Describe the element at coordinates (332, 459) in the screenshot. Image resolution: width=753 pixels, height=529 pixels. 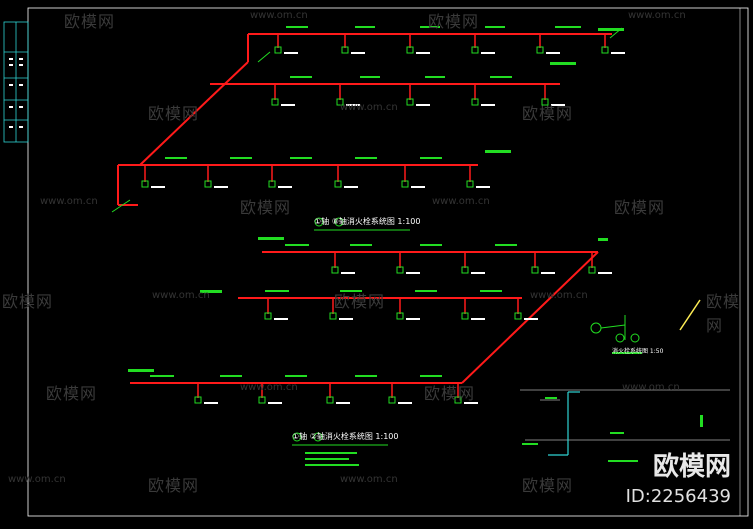
I see `notes-lines` at that location.